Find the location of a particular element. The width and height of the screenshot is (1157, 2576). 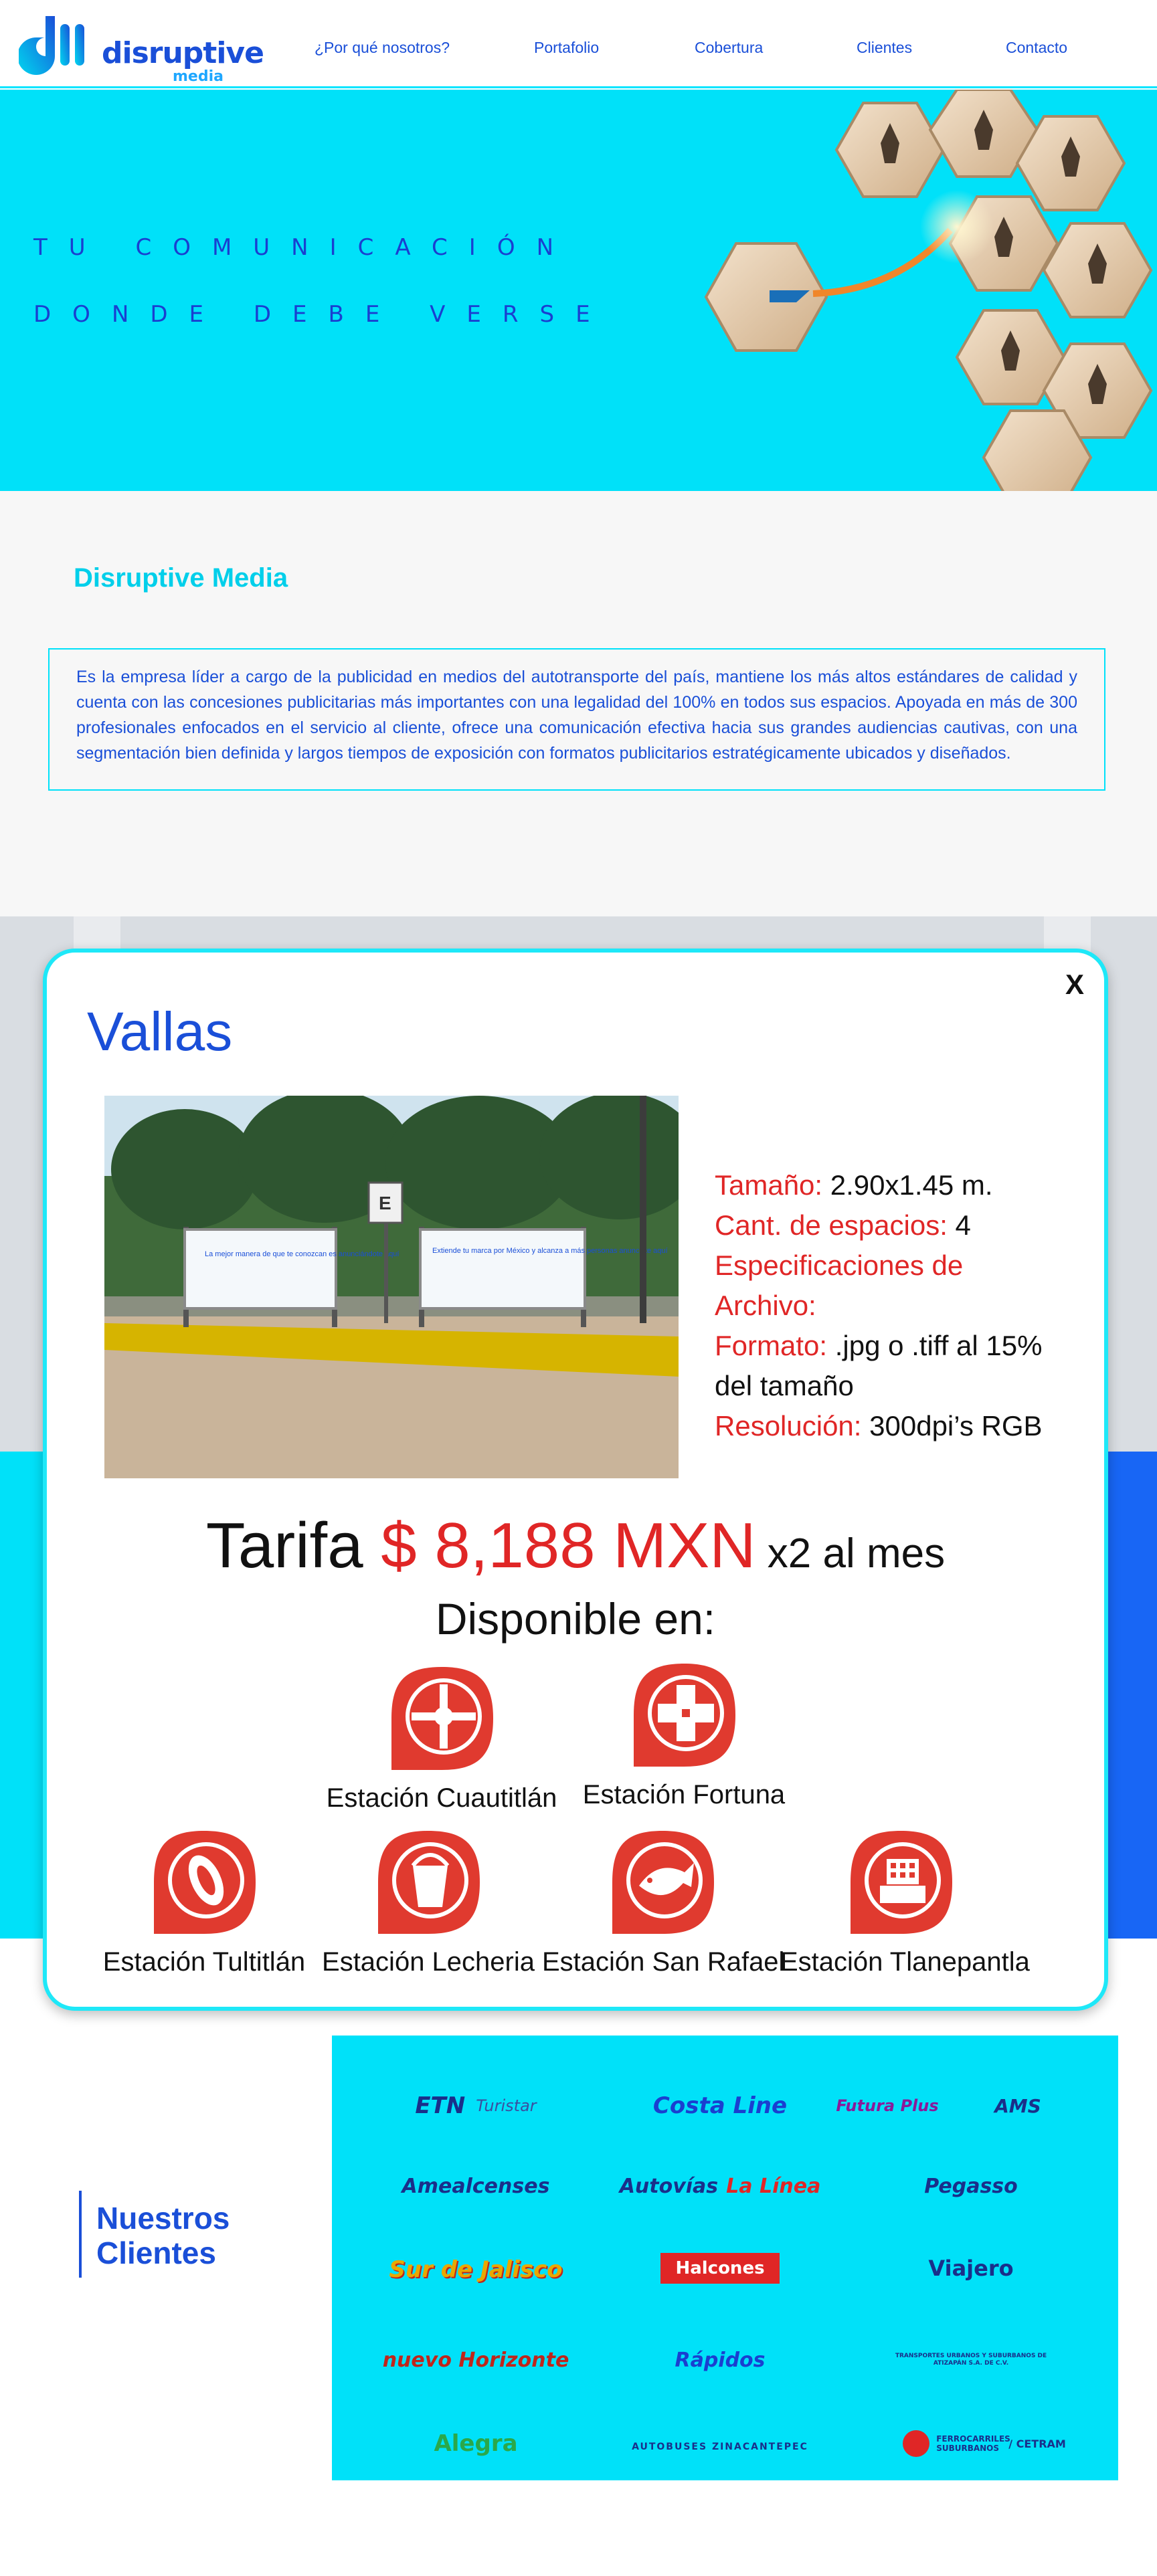

hexagon-rockets-illustration is located at coordinates (929, 290).